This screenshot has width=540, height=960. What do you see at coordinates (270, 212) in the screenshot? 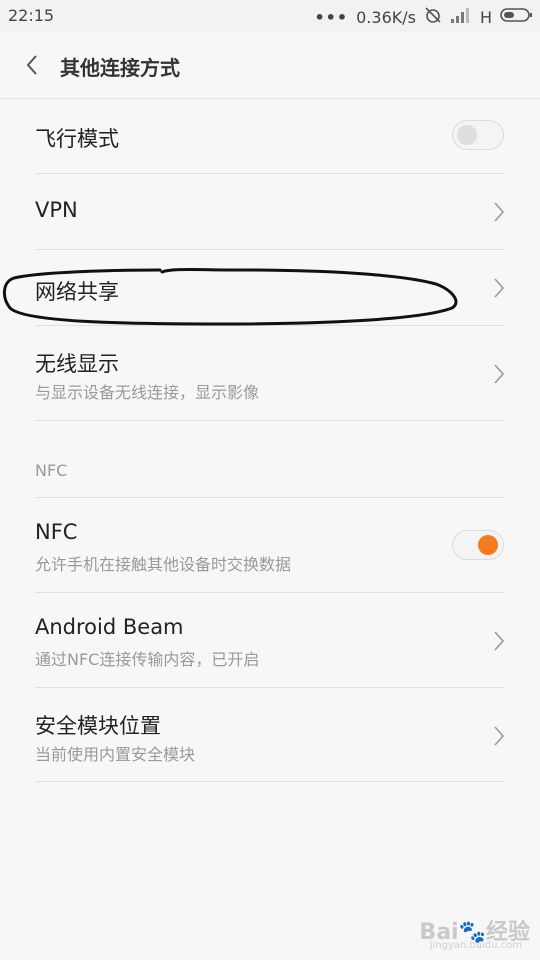
I see `vpn-row: VPN` at bounding box center [270, 212].